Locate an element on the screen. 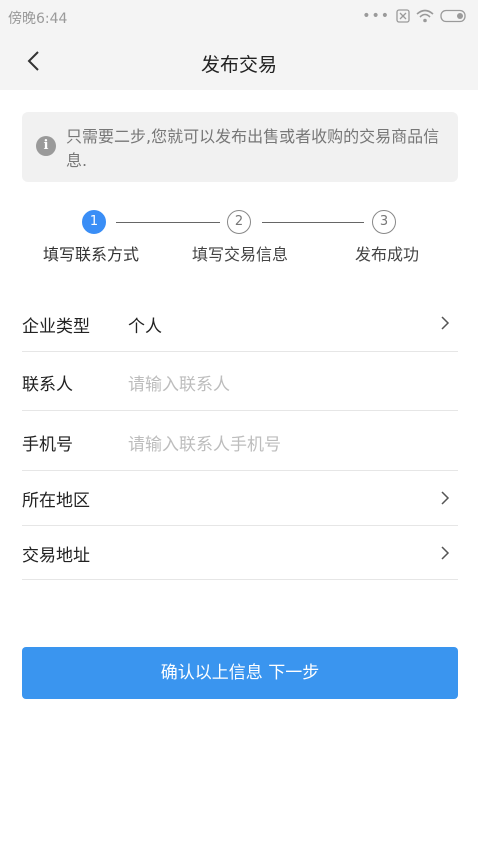 The width and height of the screenshot is (478, 850). nav-bar: 发布交易 is located at coordinates (239, 62).